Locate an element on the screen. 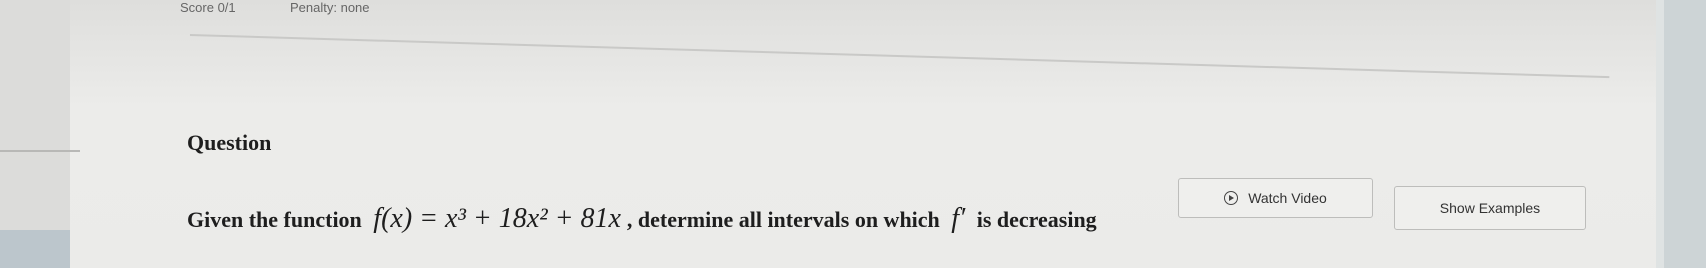 This screenshot has height=268, width=1706. function-expression: f(x) = x³ + 18x² + 81x is located at coordinates (497, 218).